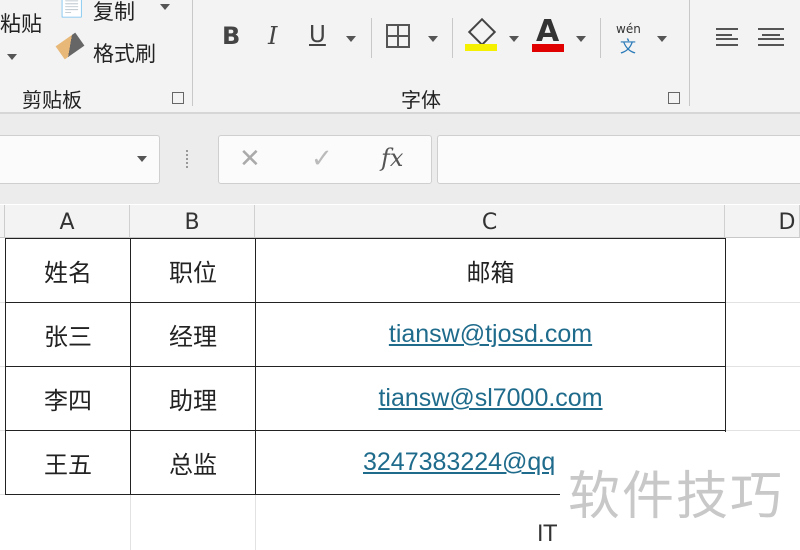 The height and width of the screenshot is (550, 800). I want to click on watermark-sub: IT, so click(547, 534).